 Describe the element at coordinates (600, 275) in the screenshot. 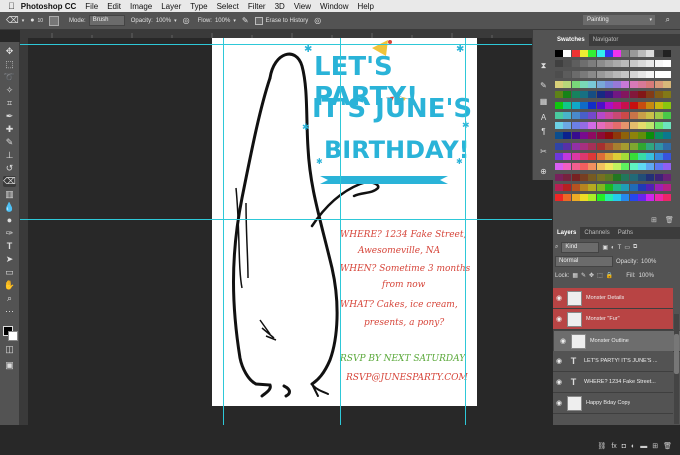

I see `lock-artboard-icon: ⬚` at that location.